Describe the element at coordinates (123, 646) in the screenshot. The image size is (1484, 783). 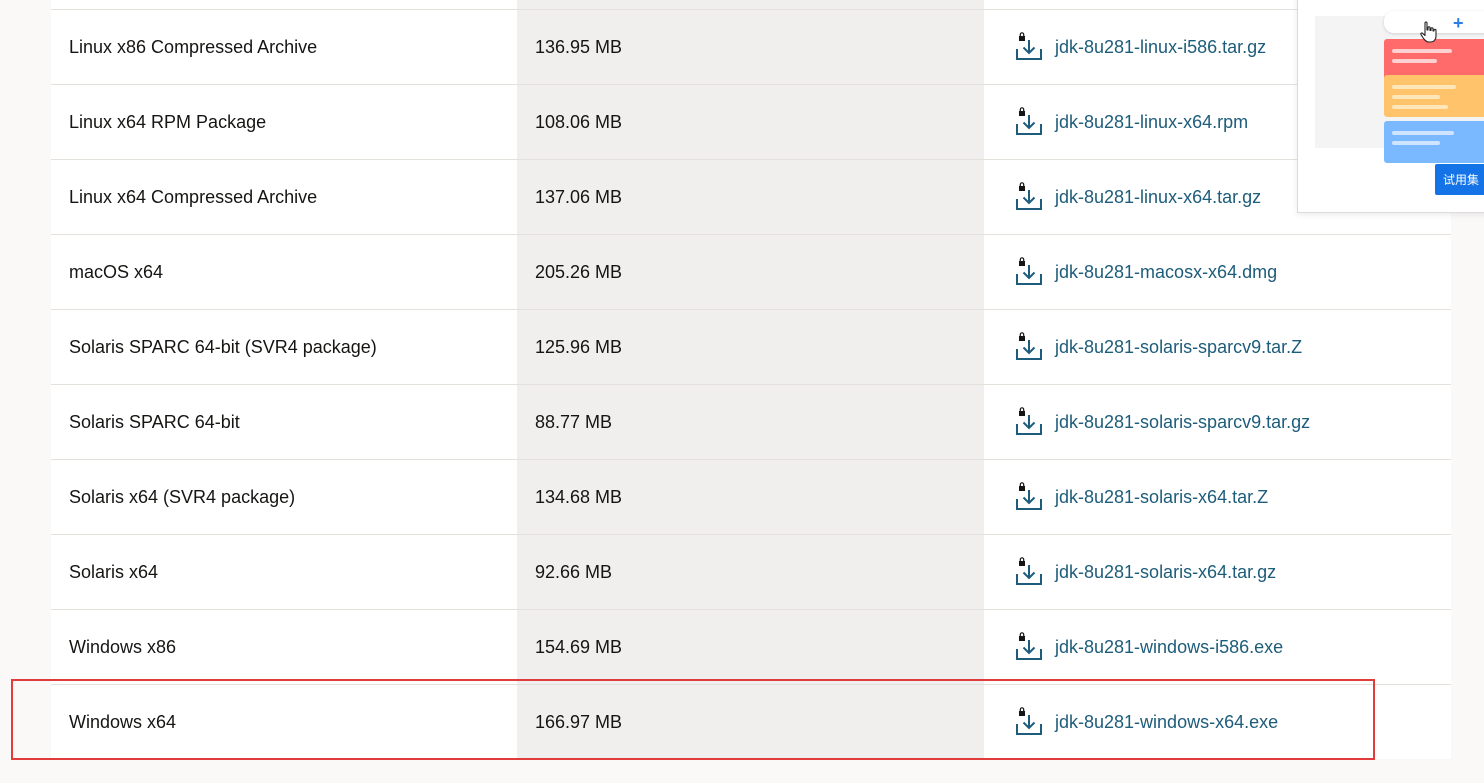
I see `product-cell: Windows x86` at that location.